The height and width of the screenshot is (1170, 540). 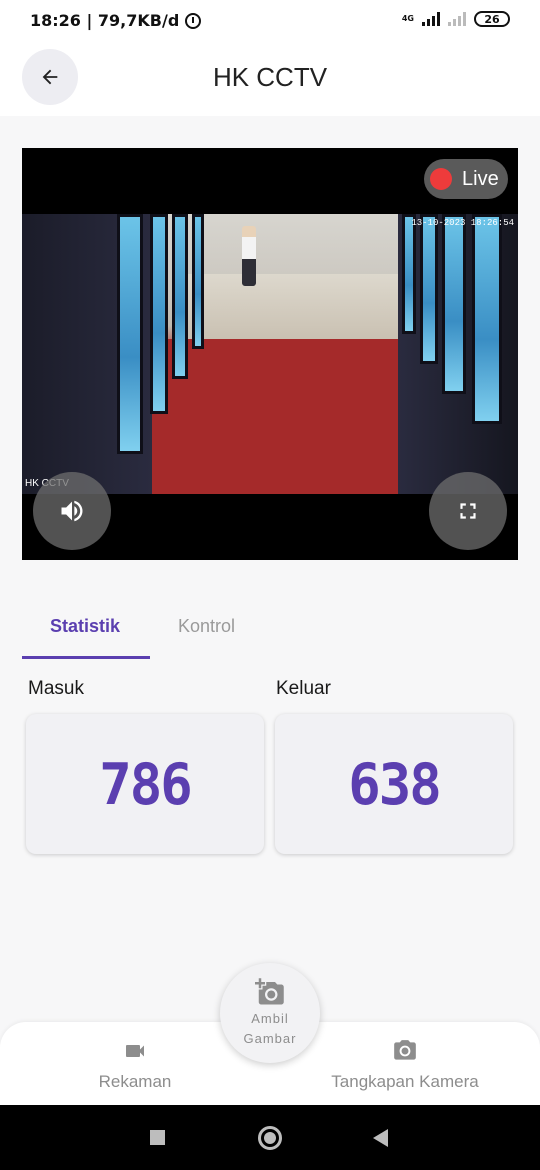 What do you see at coordinates (157, 1137) in the screenshot?
I see `recents-button` at bounding box center [157, 1137].